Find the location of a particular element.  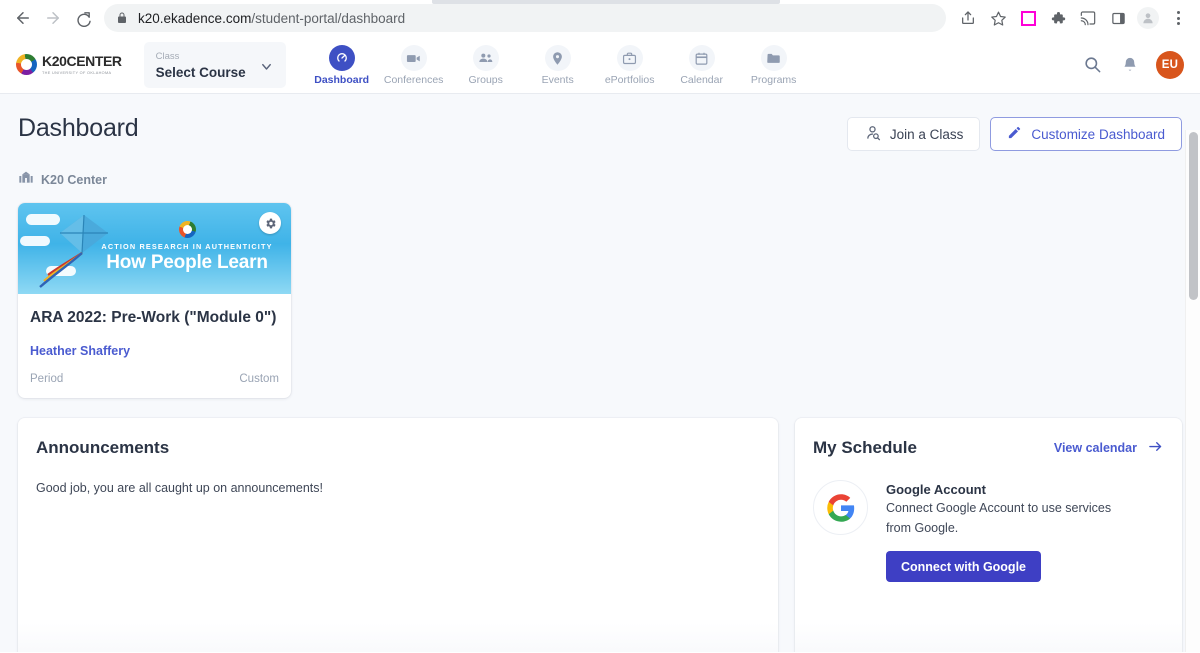

pink-square-extension-icon is located at coordinates (1028, 18).